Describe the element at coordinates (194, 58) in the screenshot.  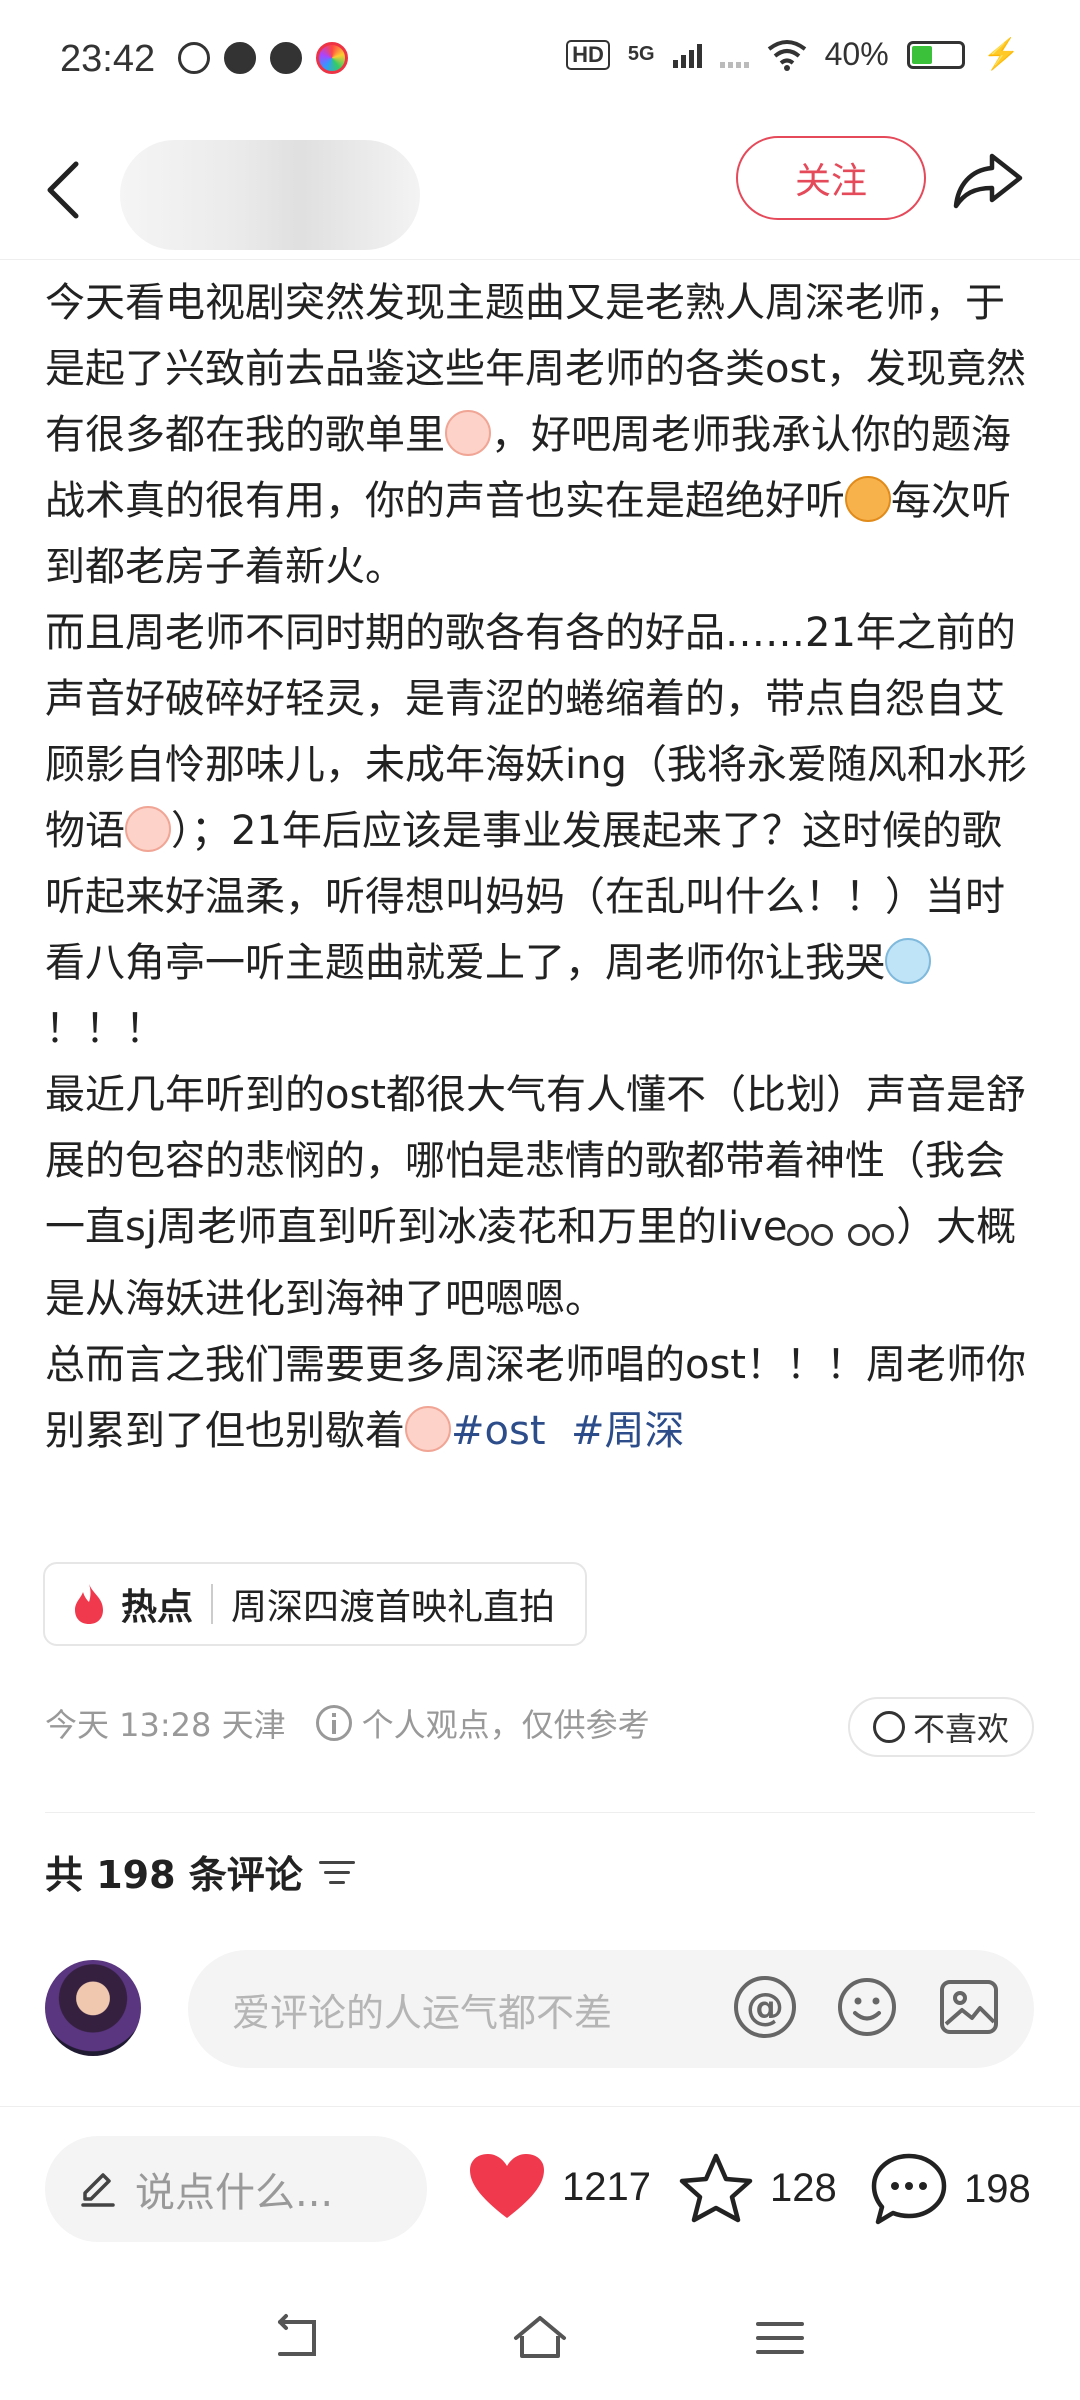
I see `k-app-icon` at that location.